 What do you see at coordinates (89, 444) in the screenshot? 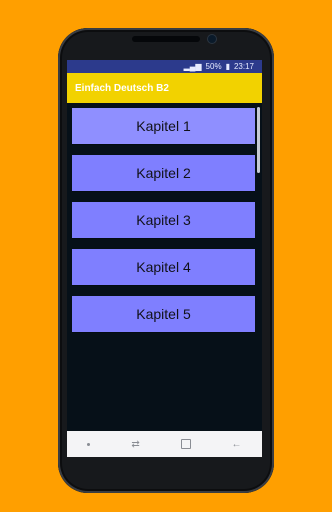
I see `indicator-dot-icon` at bounding box center [89, 444].